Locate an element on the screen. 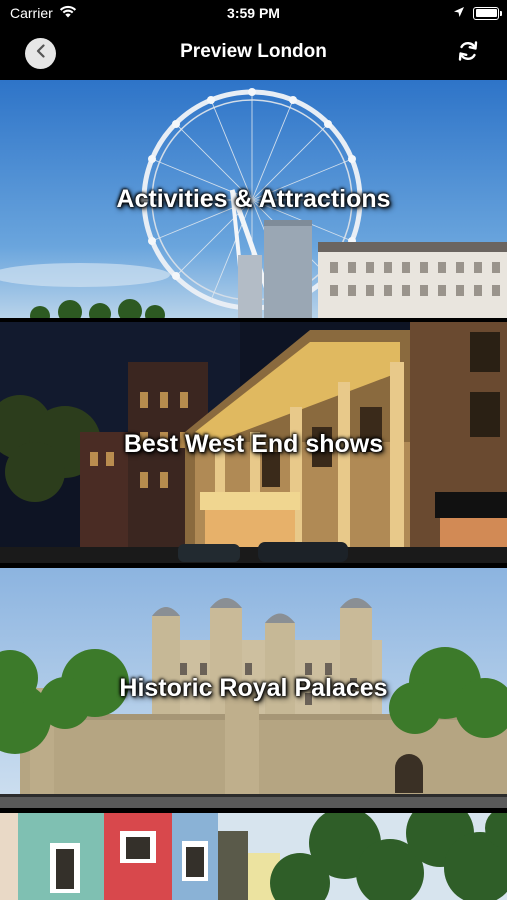 Image resolution: width=507 pixels, height=900 pixels. navigation-bar: Preview London is located at coordinates (253, 53).